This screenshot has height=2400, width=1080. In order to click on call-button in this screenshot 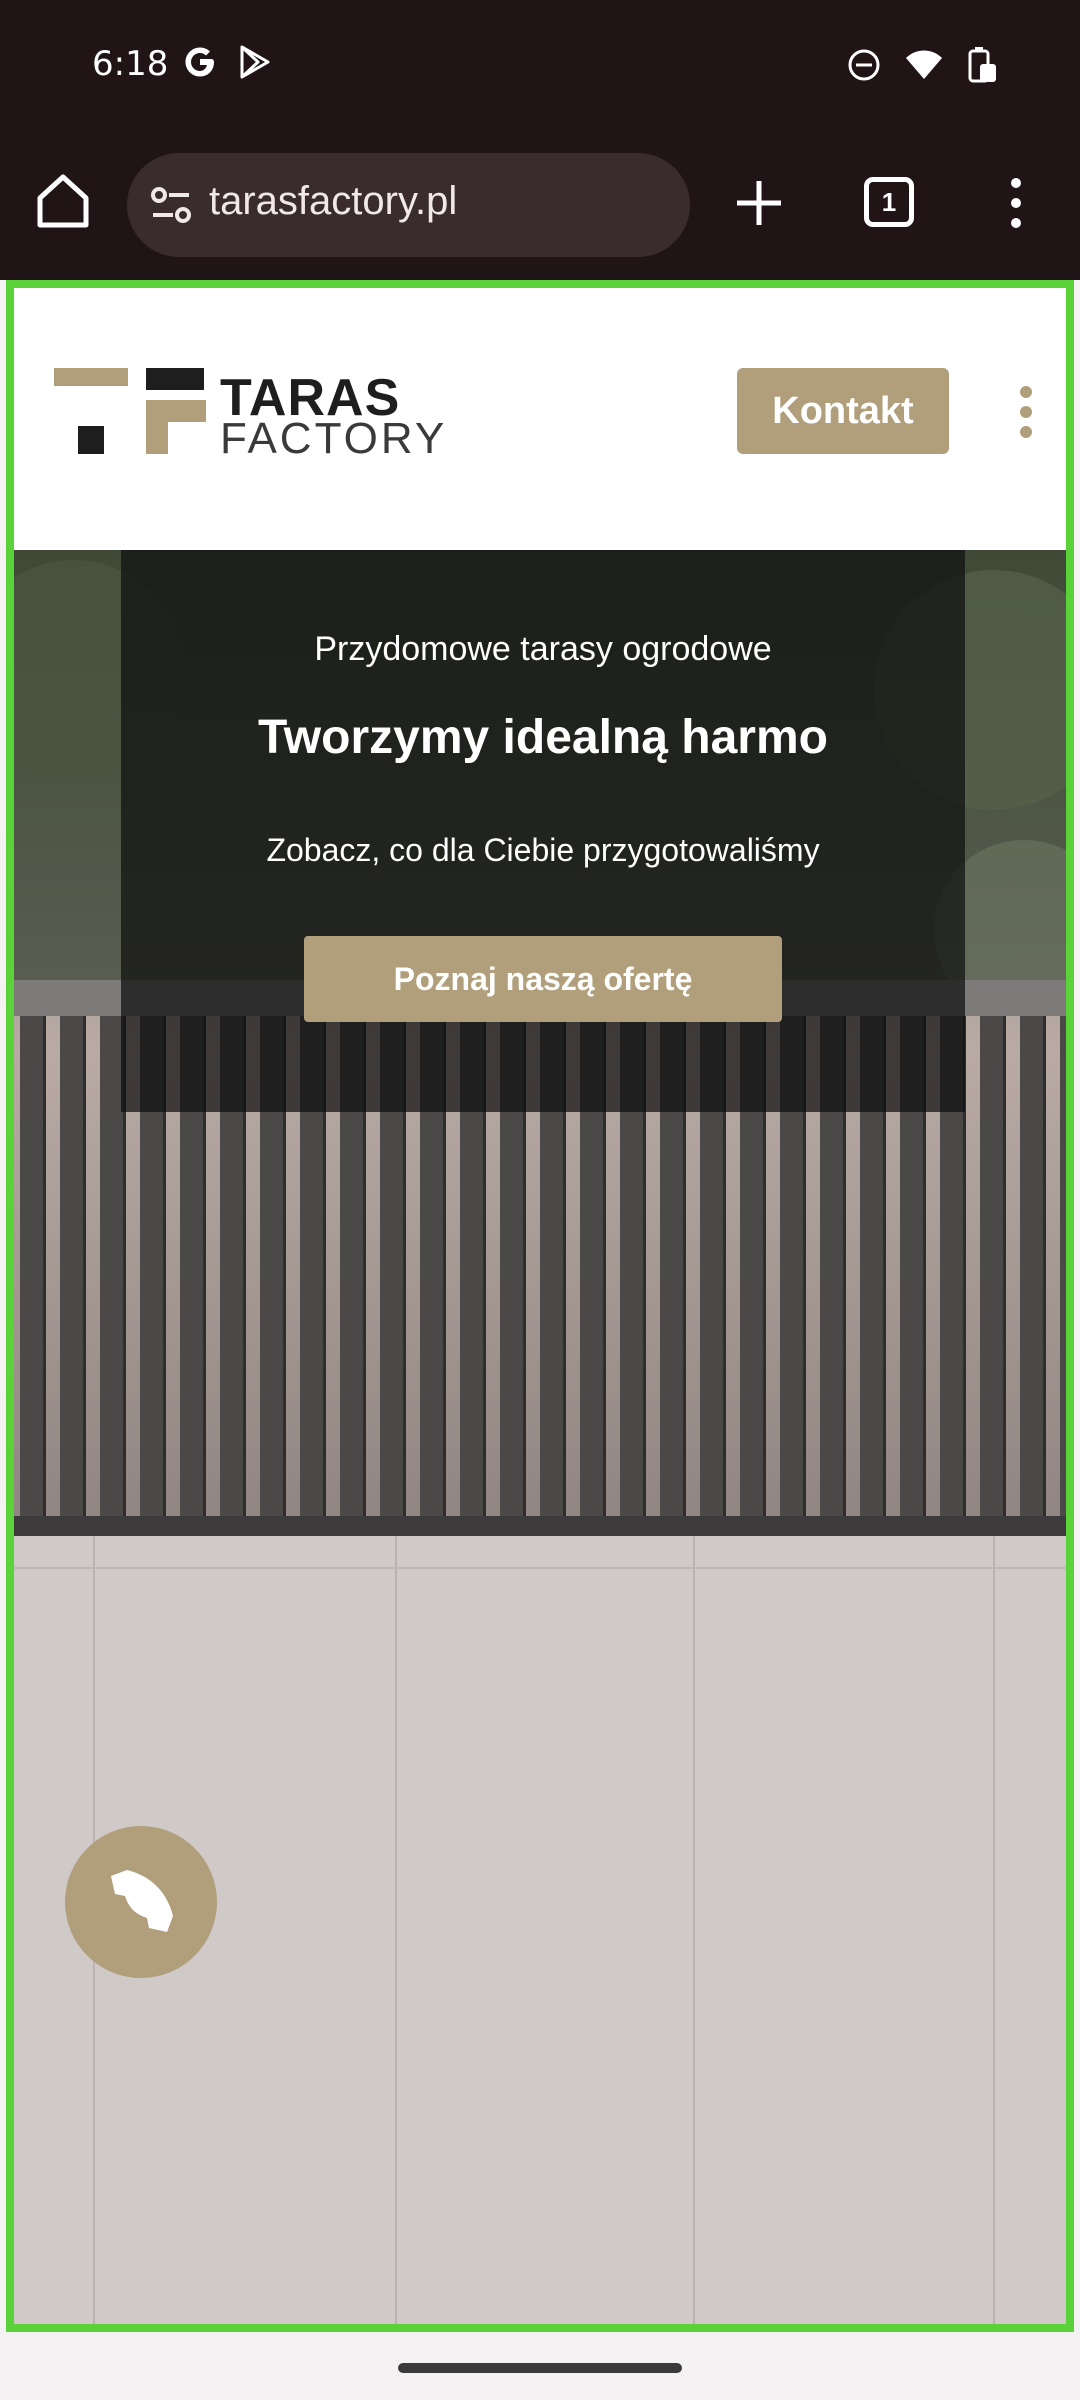, I will do `click(141, 1902)`.